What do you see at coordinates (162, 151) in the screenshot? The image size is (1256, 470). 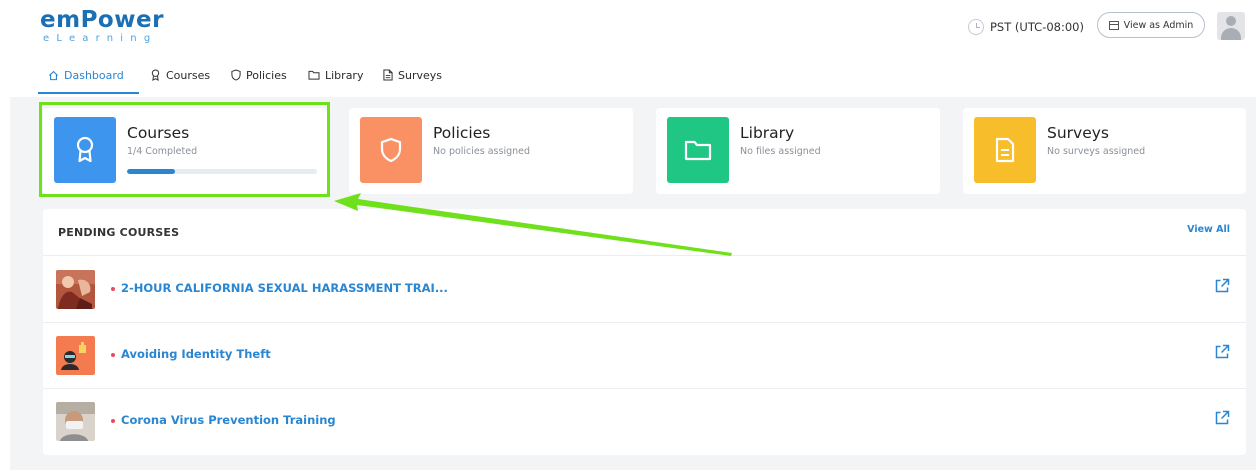 I see `card-subtitle-courses: 1/4 Completed` at bounding box center [162, 151].